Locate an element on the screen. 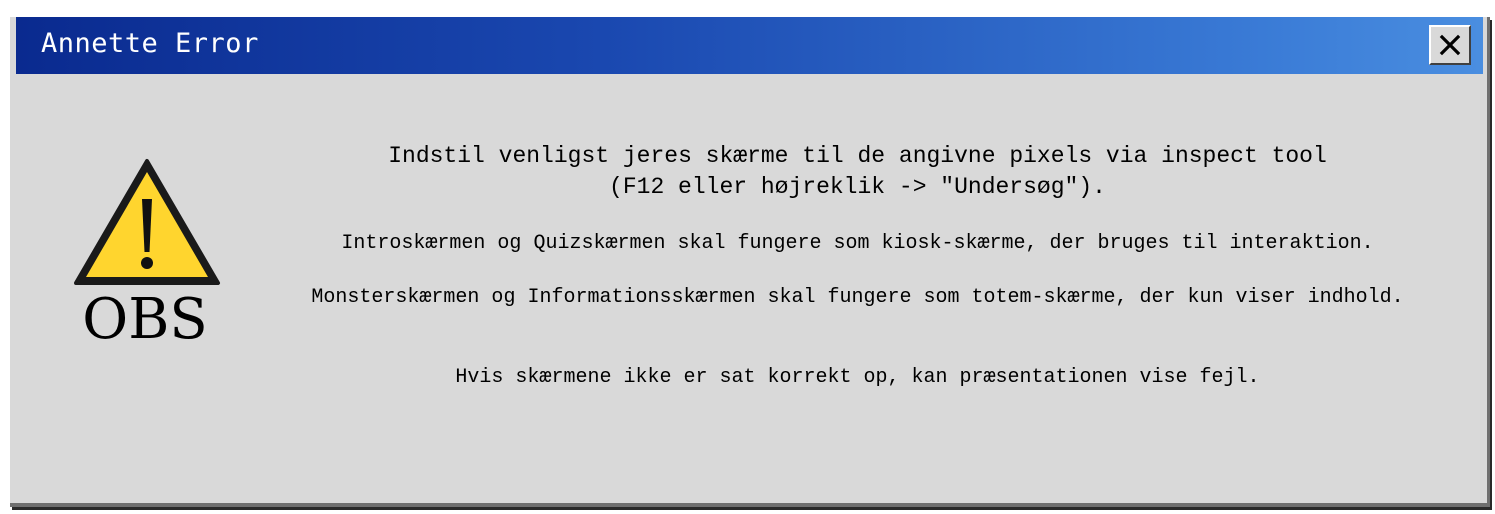 This screenshot has height=514, width=1495. close-button is located at coordinates (1450, 45).